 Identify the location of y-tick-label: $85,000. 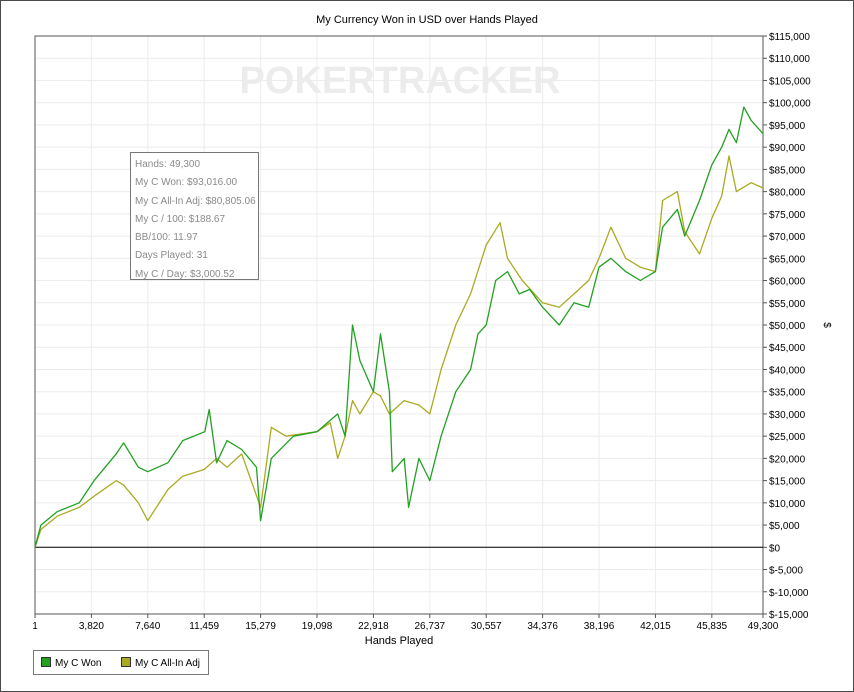
(787, 170).